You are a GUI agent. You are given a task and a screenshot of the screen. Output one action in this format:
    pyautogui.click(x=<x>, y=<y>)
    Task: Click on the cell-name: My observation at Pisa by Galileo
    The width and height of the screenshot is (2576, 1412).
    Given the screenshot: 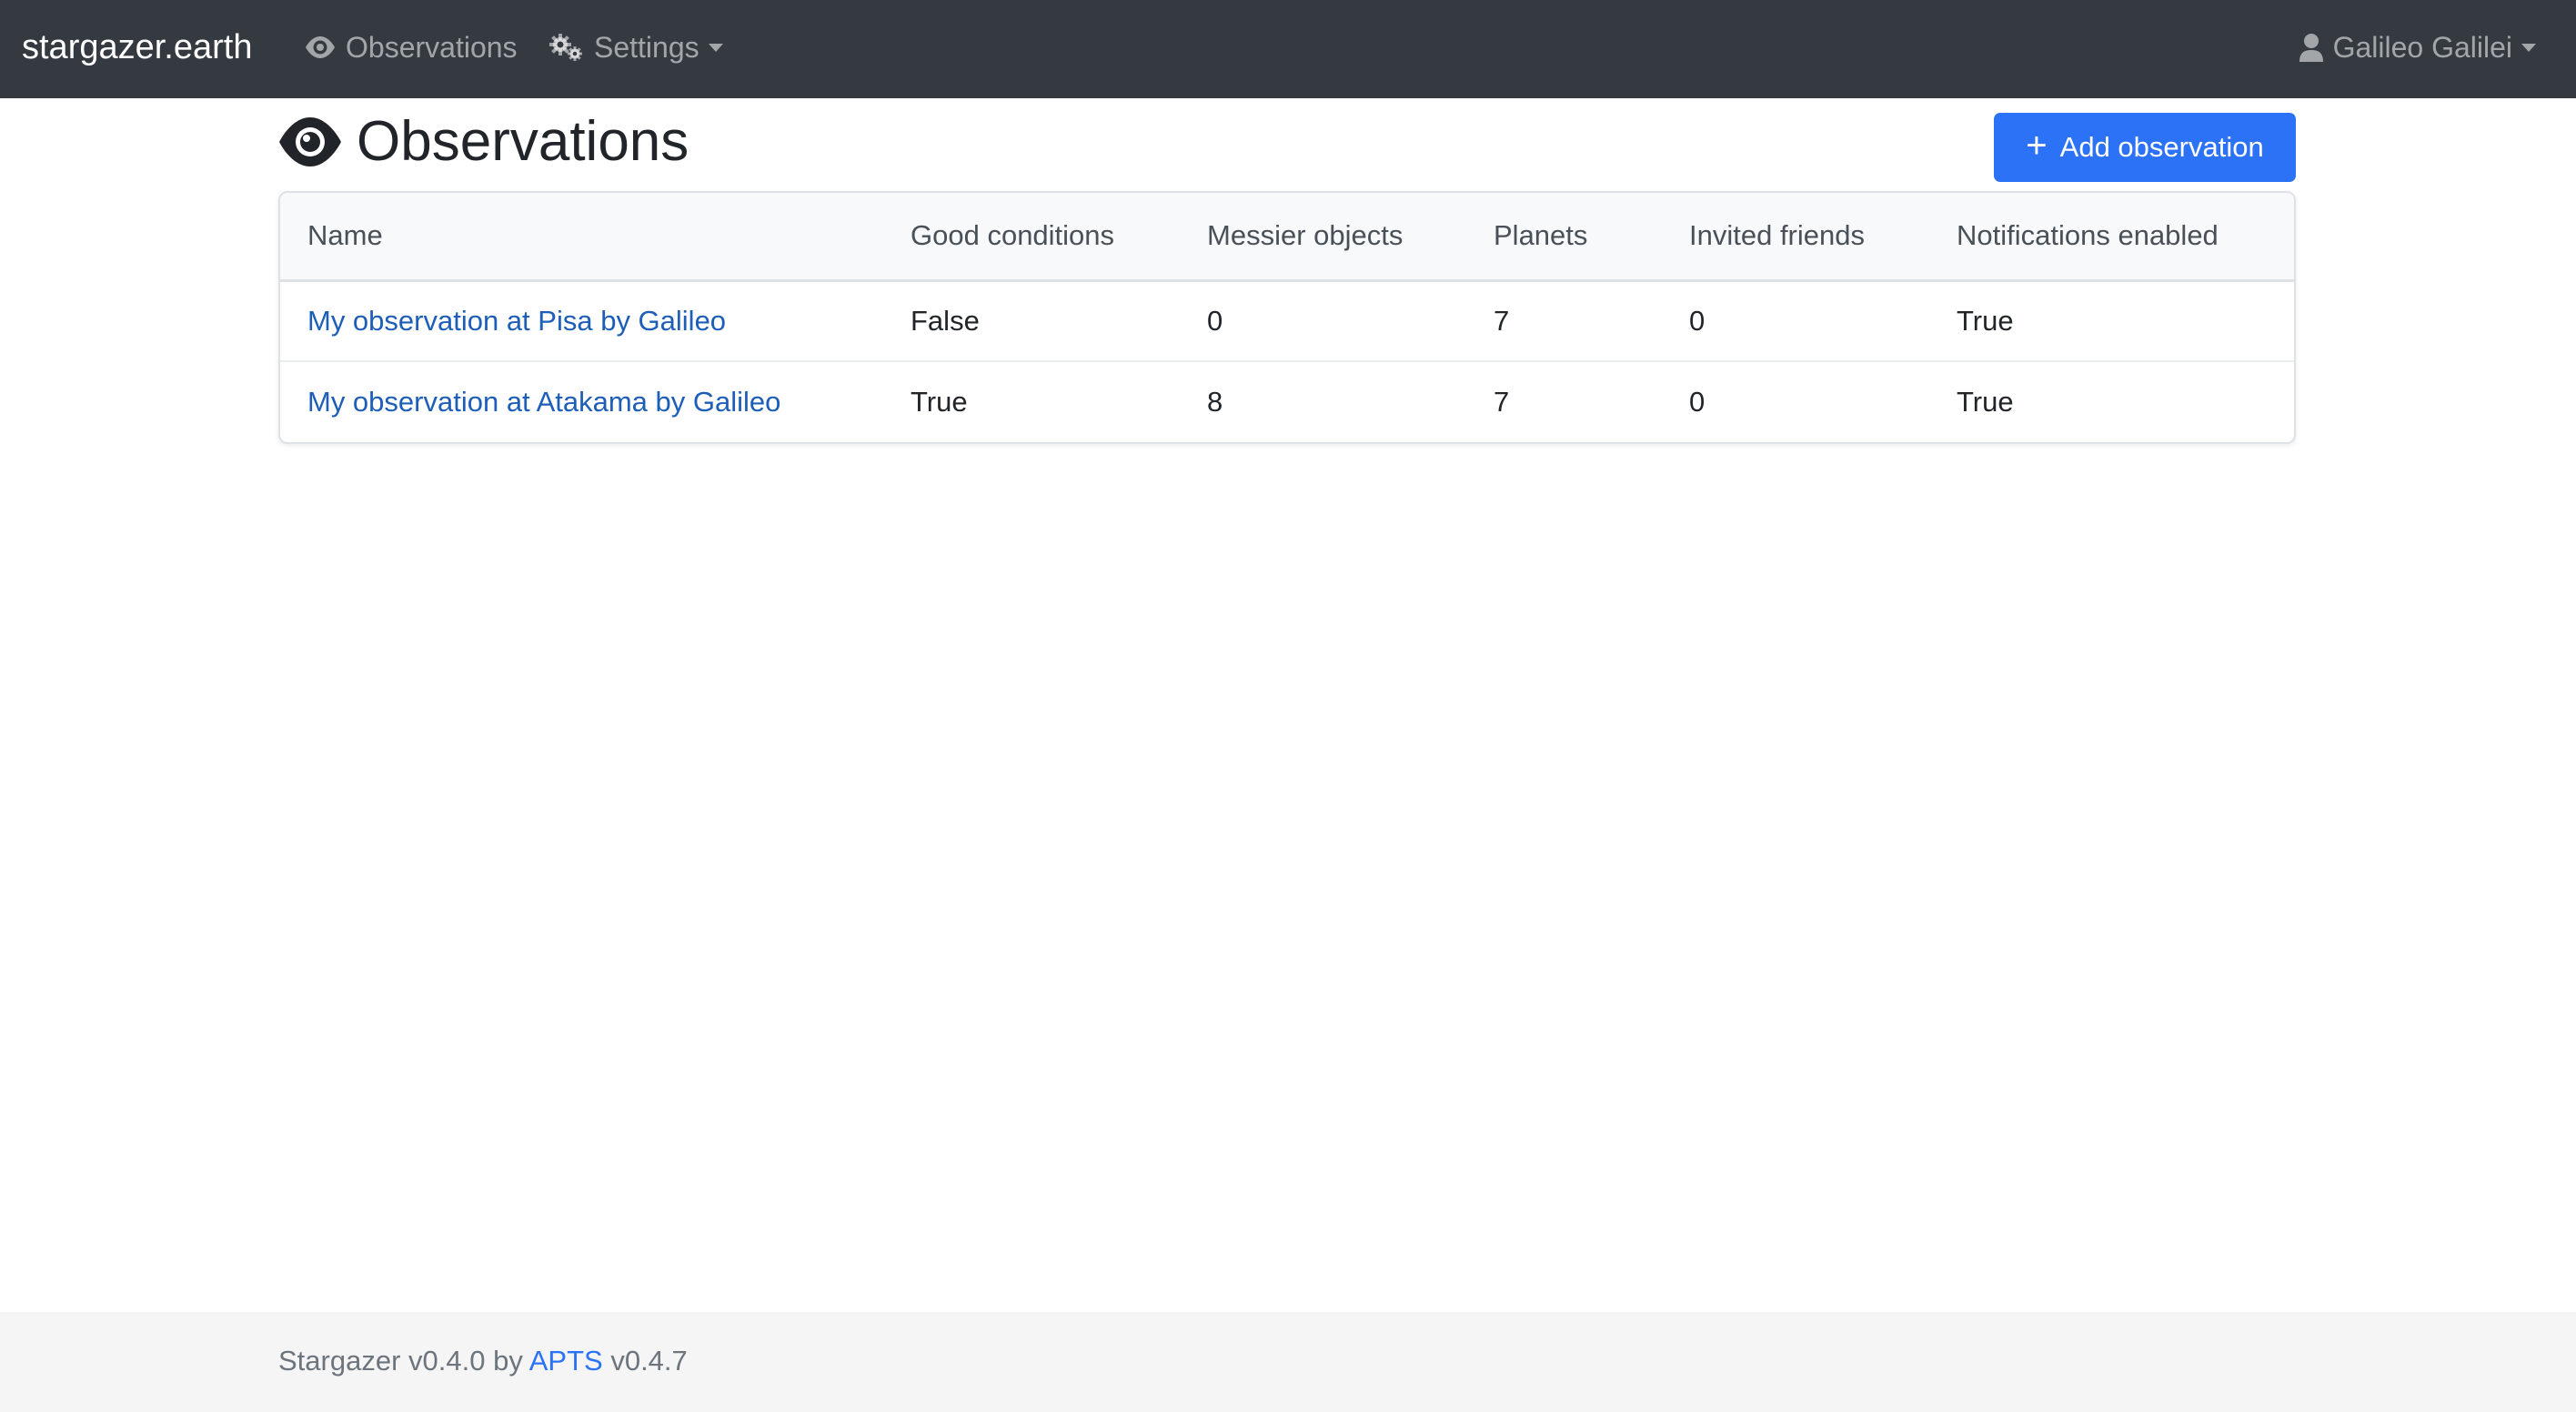 What is the action you would take?
    pyautogui.click(x=581, y=320)
    